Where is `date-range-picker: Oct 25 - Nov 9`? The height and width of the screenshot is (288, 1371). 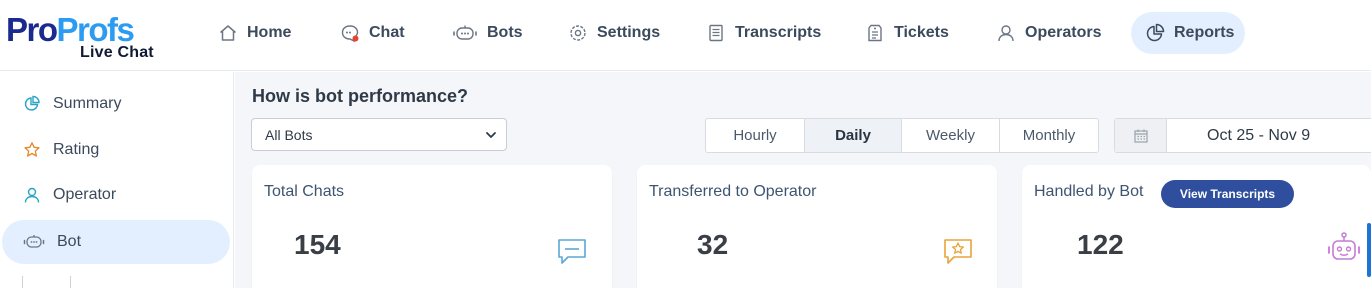
date-range-picker: Oct 25 - Nov 9 is located at coordinates (1242, 135).